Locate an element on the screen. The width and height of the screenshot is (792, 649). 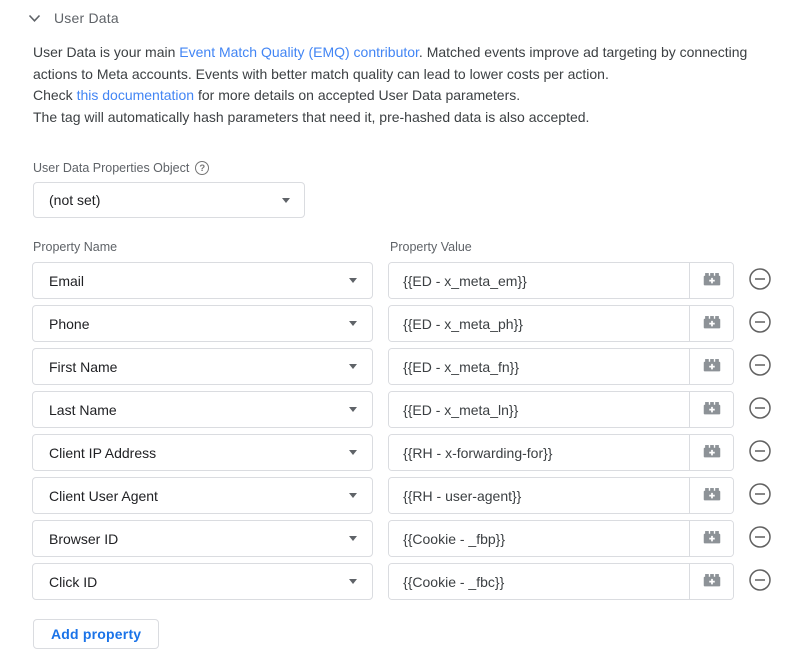
property-name-select: Client User Agent is located at coordinates (203, 495).